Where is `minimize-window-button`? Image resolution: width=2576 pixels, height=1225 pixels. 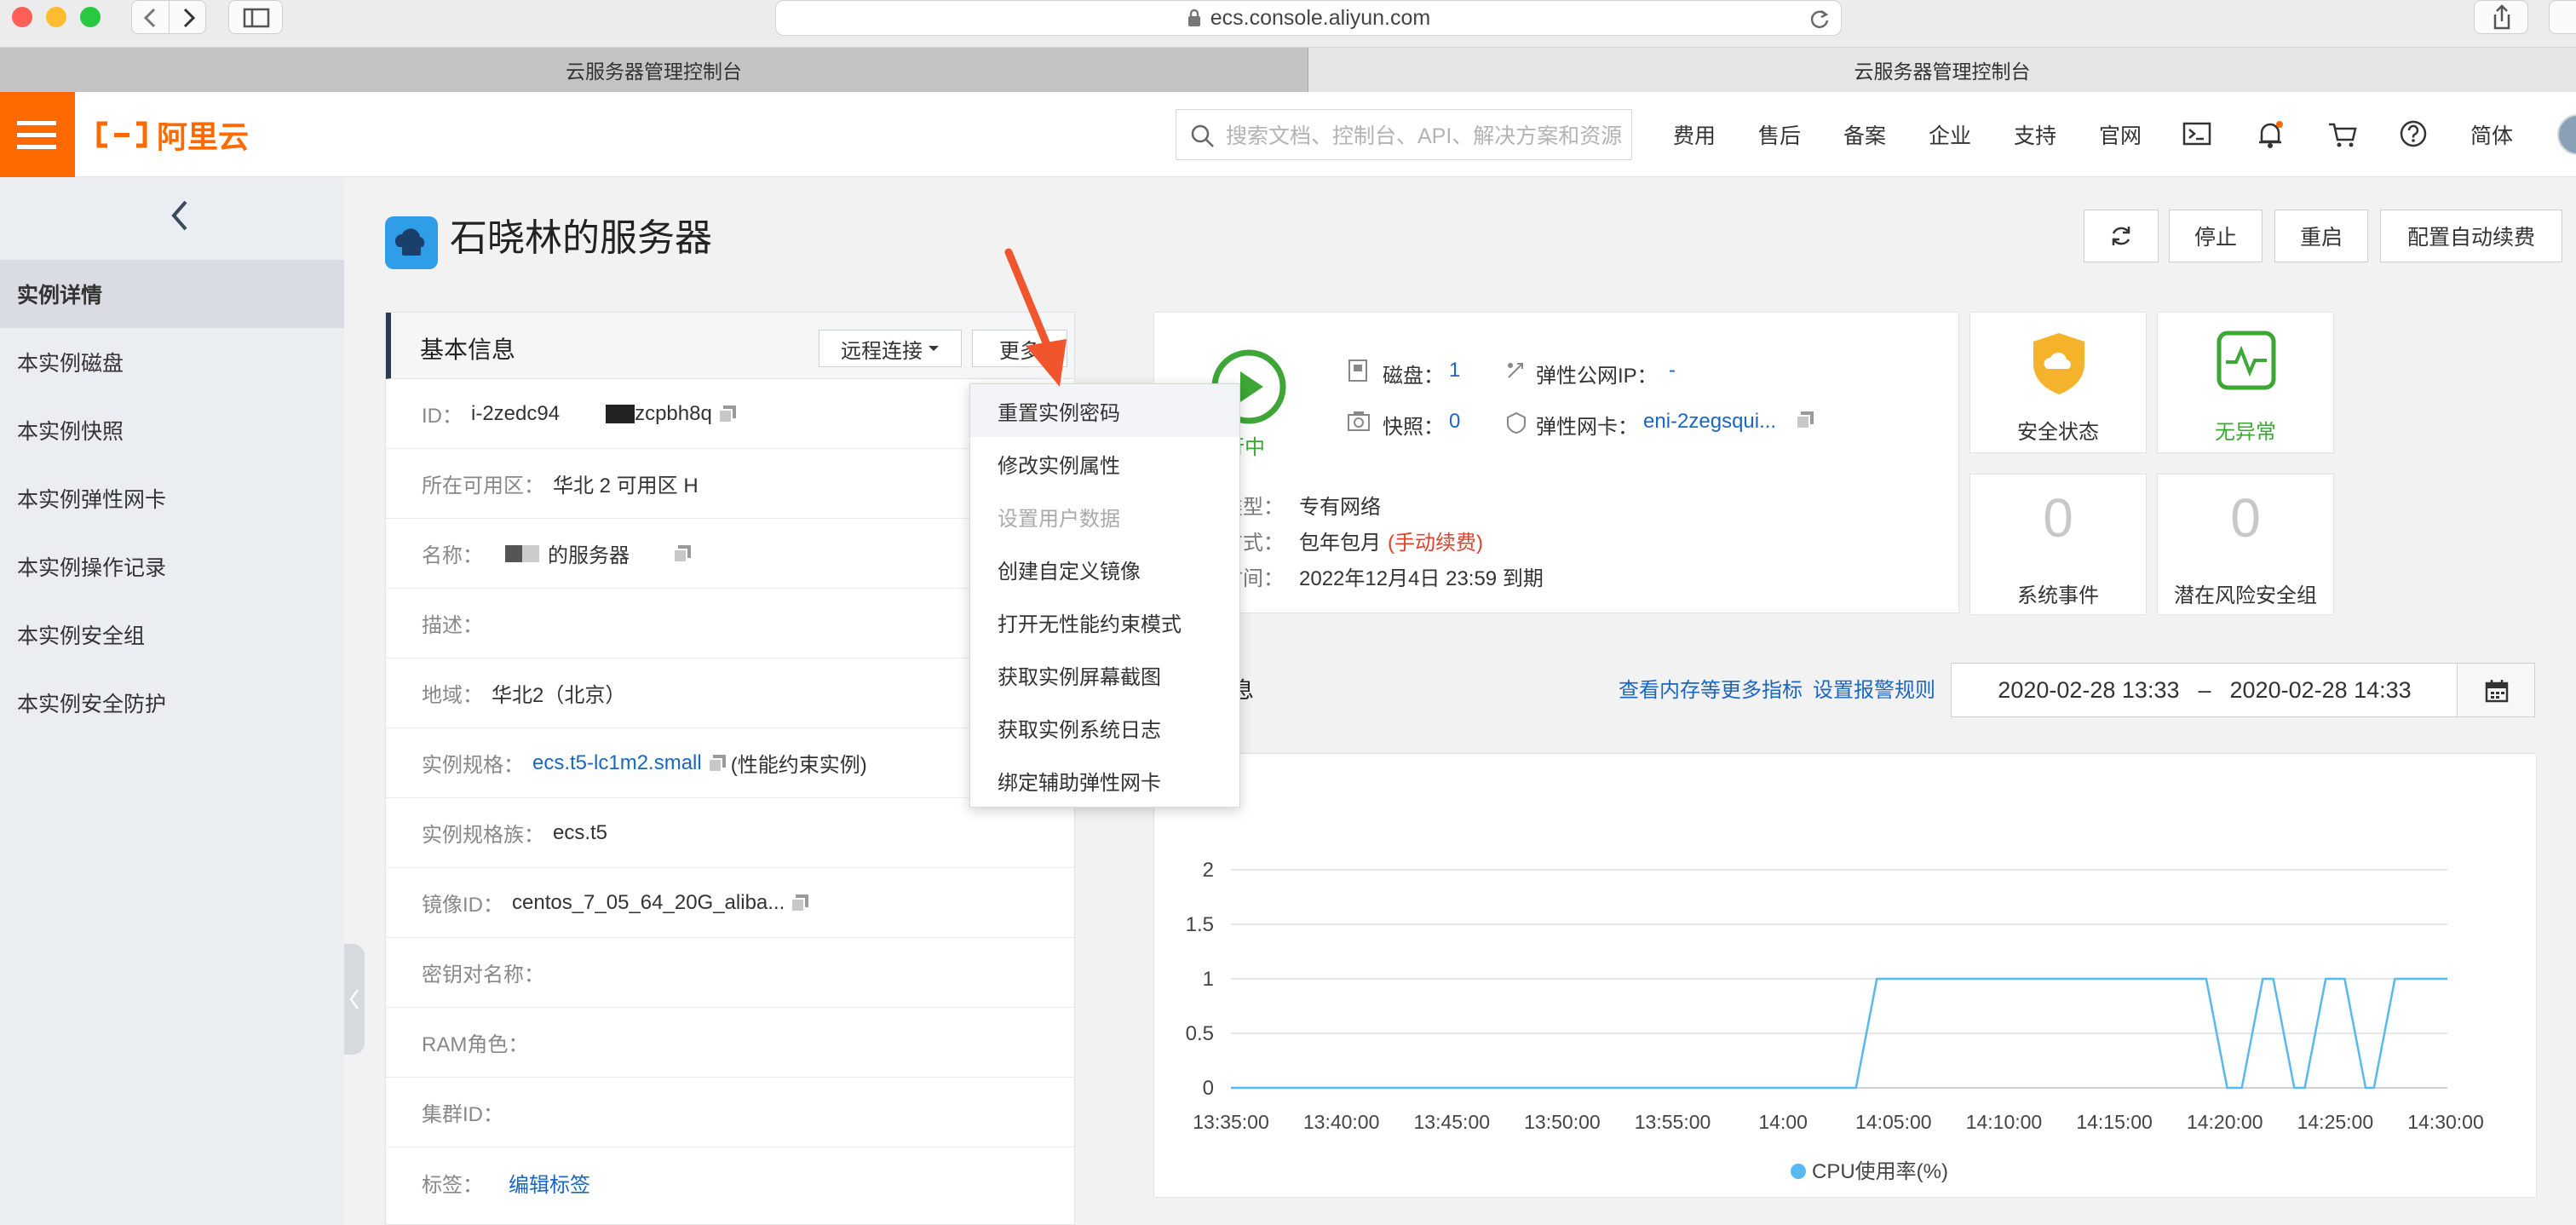 minimize-window-button is located at coordinates (56, 17).